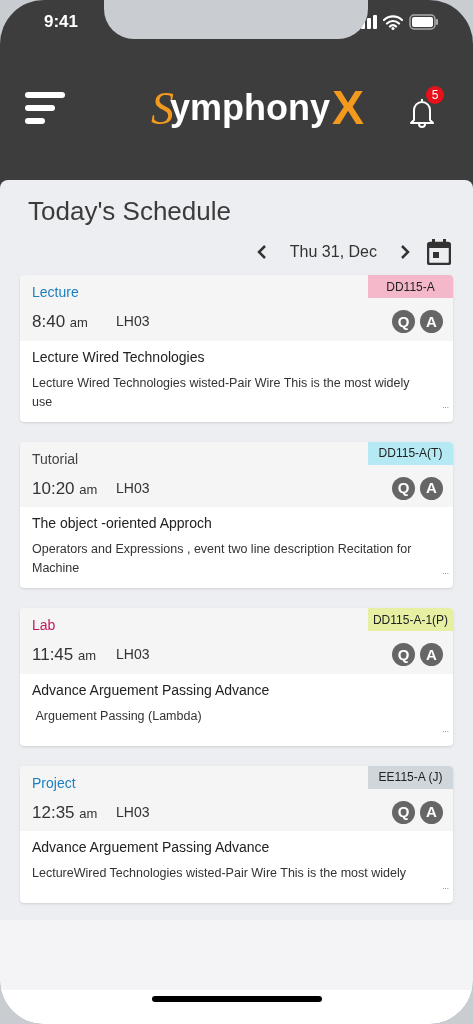  I want to click on wifi-icon, so click(393, 22).